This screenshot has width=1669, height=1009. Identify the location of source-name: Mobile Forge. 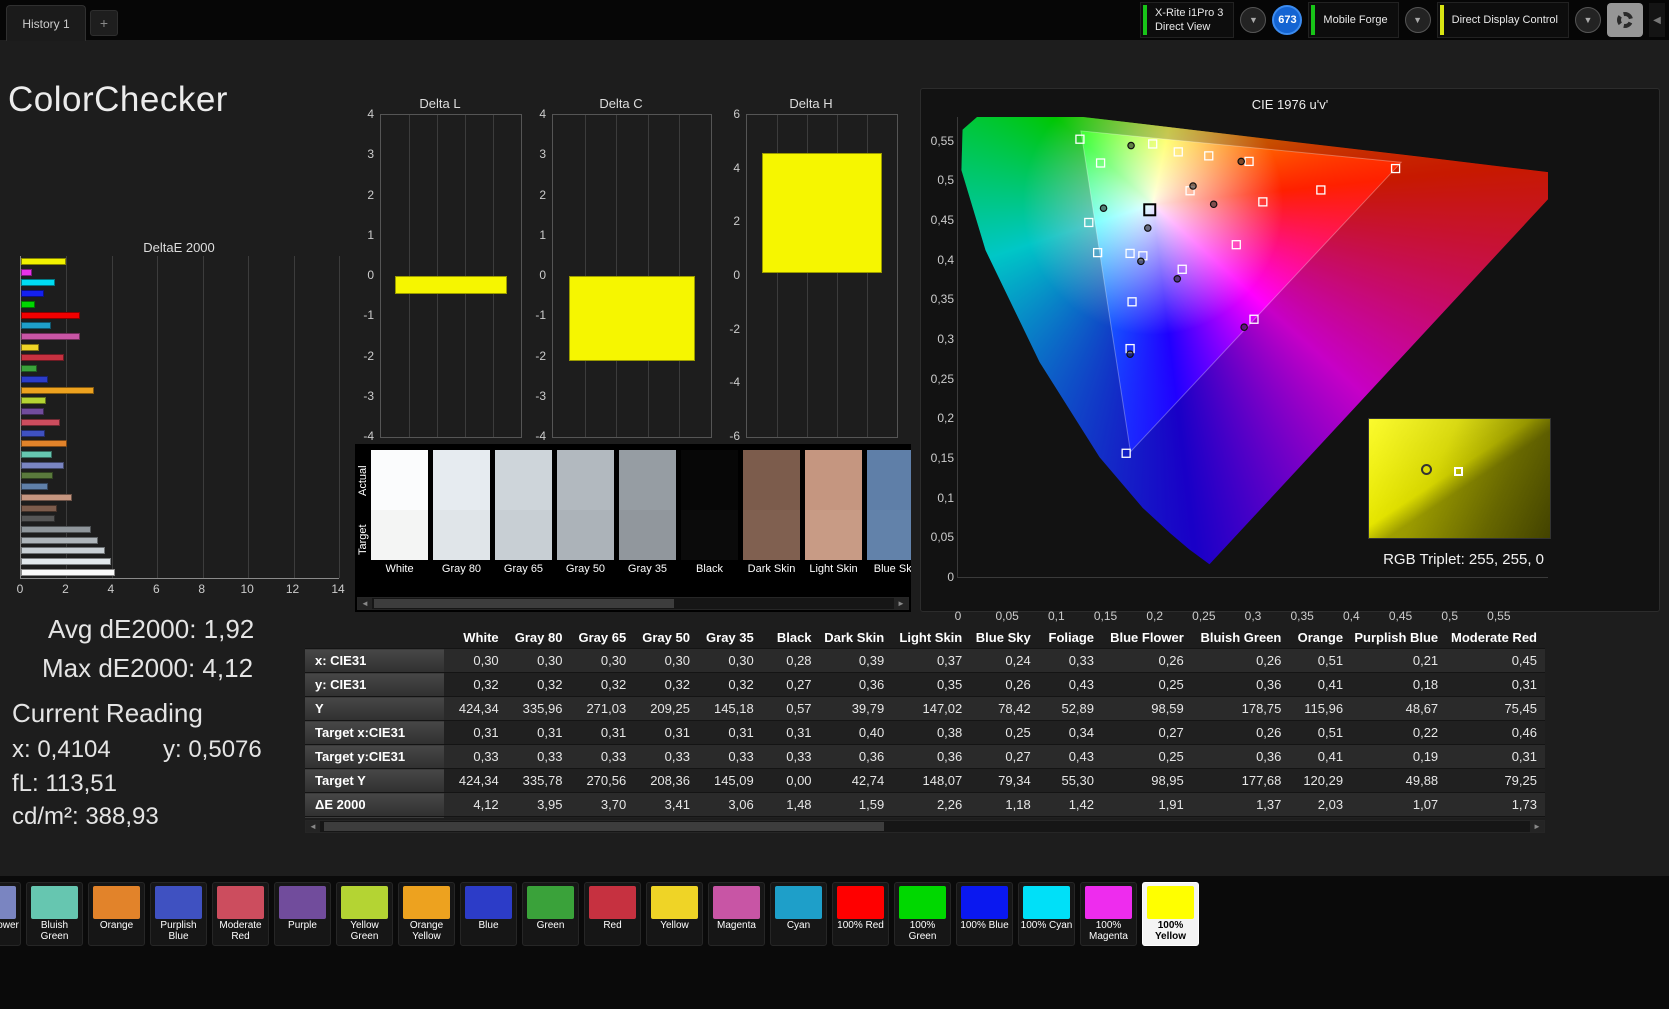
(1355, 20).